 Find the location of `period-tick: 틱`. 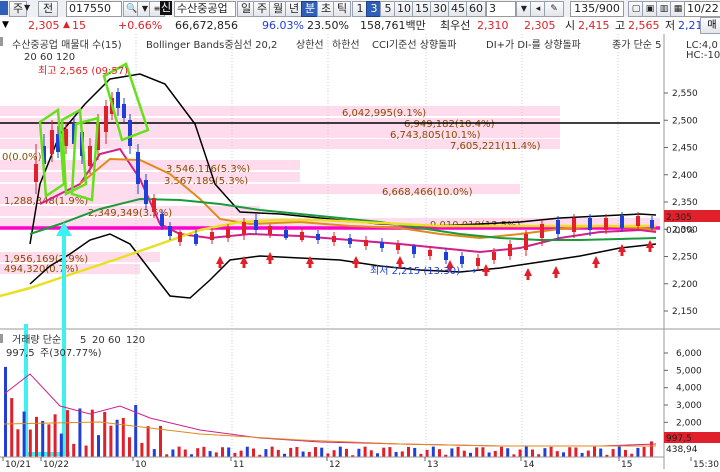

period-tick: 틱 is located at coordinates (342, 9).